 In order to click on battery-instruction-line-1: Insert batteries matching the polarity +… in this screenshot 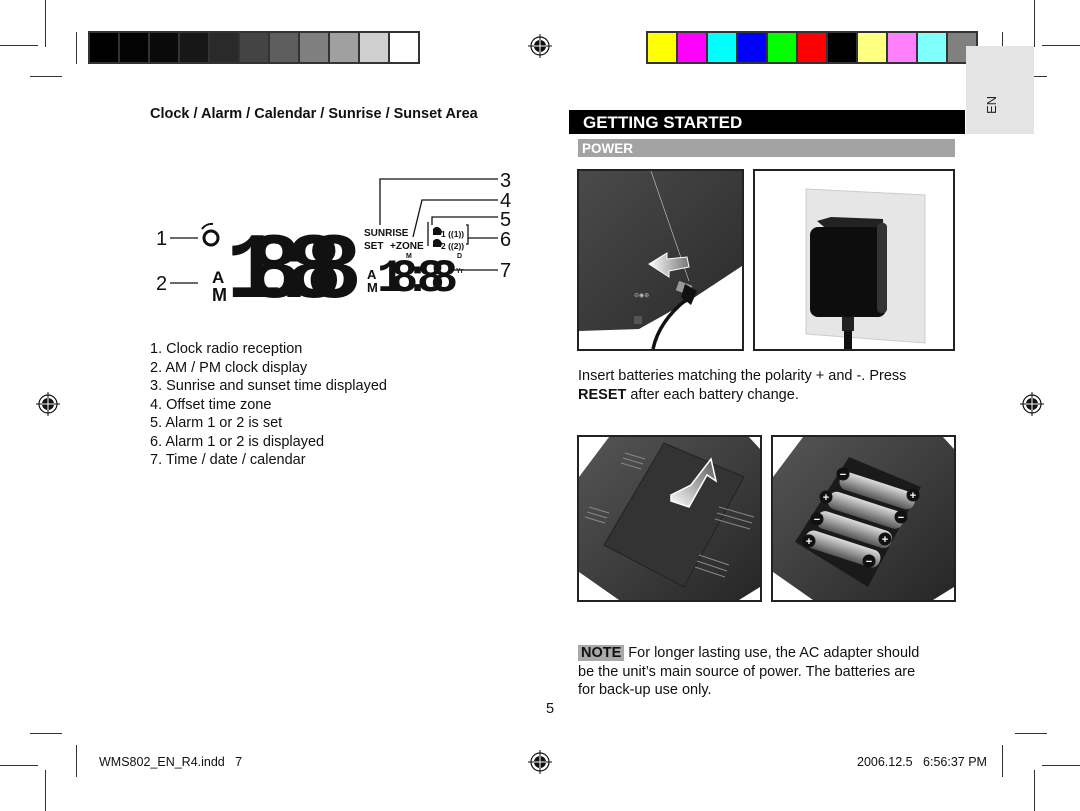, I will do `click(742, 376)`.